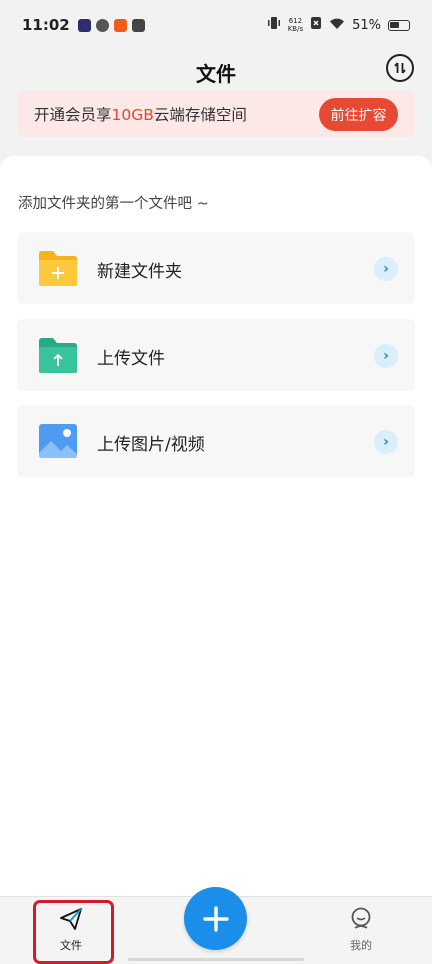  Describe the element at coordinates (200, 115) in the screenshot. I see `banner-text-after: 云端存储空间` at that location.